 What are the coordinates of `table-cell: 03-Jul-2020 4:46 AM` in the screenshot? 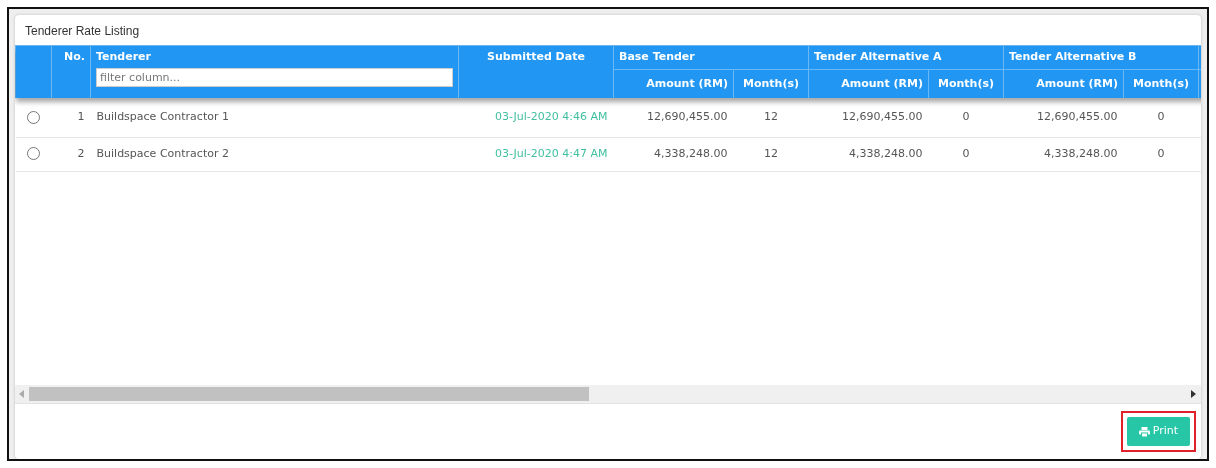 It's located at (536, 117).